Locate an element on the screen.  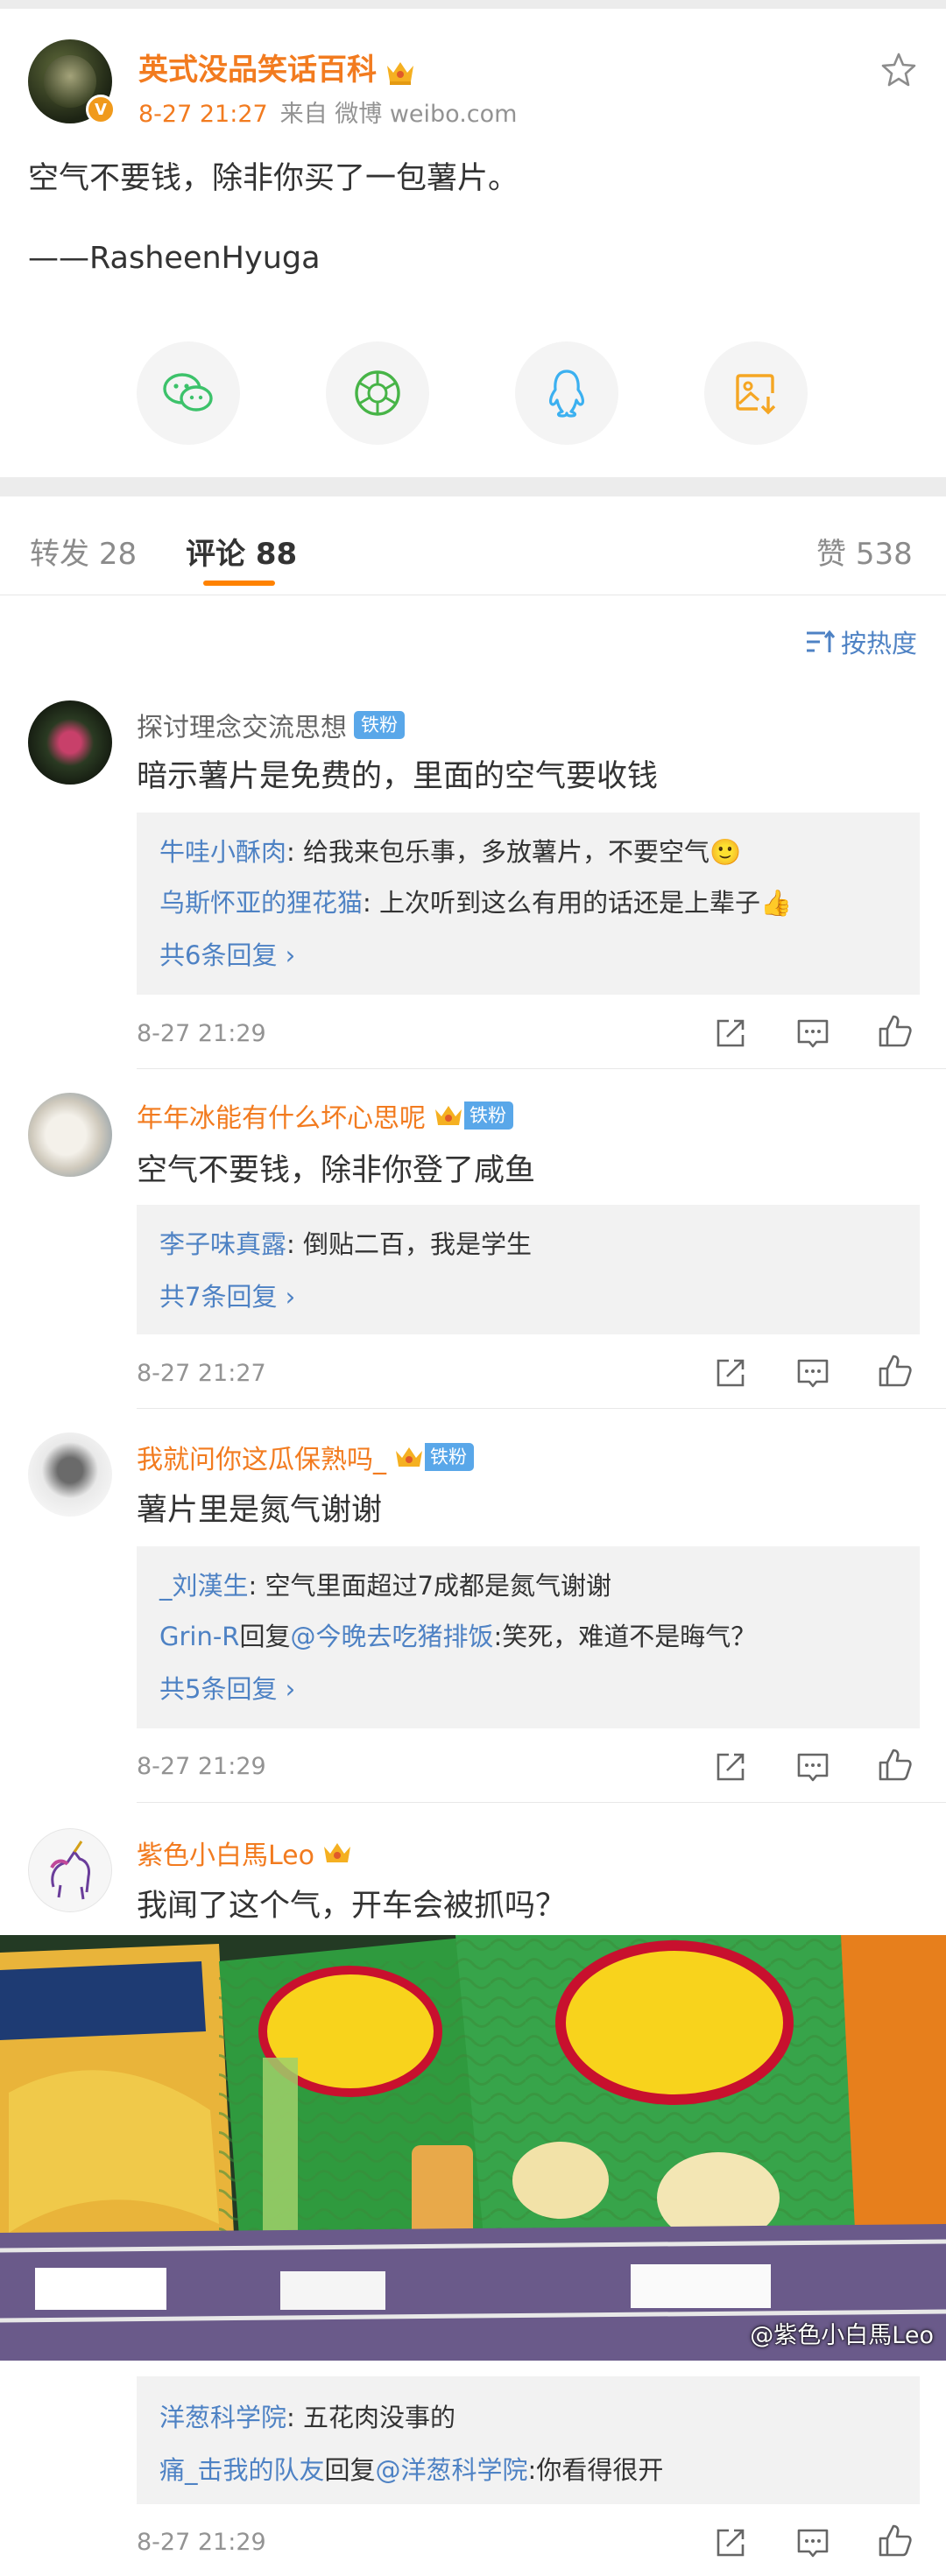
more-replies-link: 共6条回复 › is located at coordinates (227, 953).